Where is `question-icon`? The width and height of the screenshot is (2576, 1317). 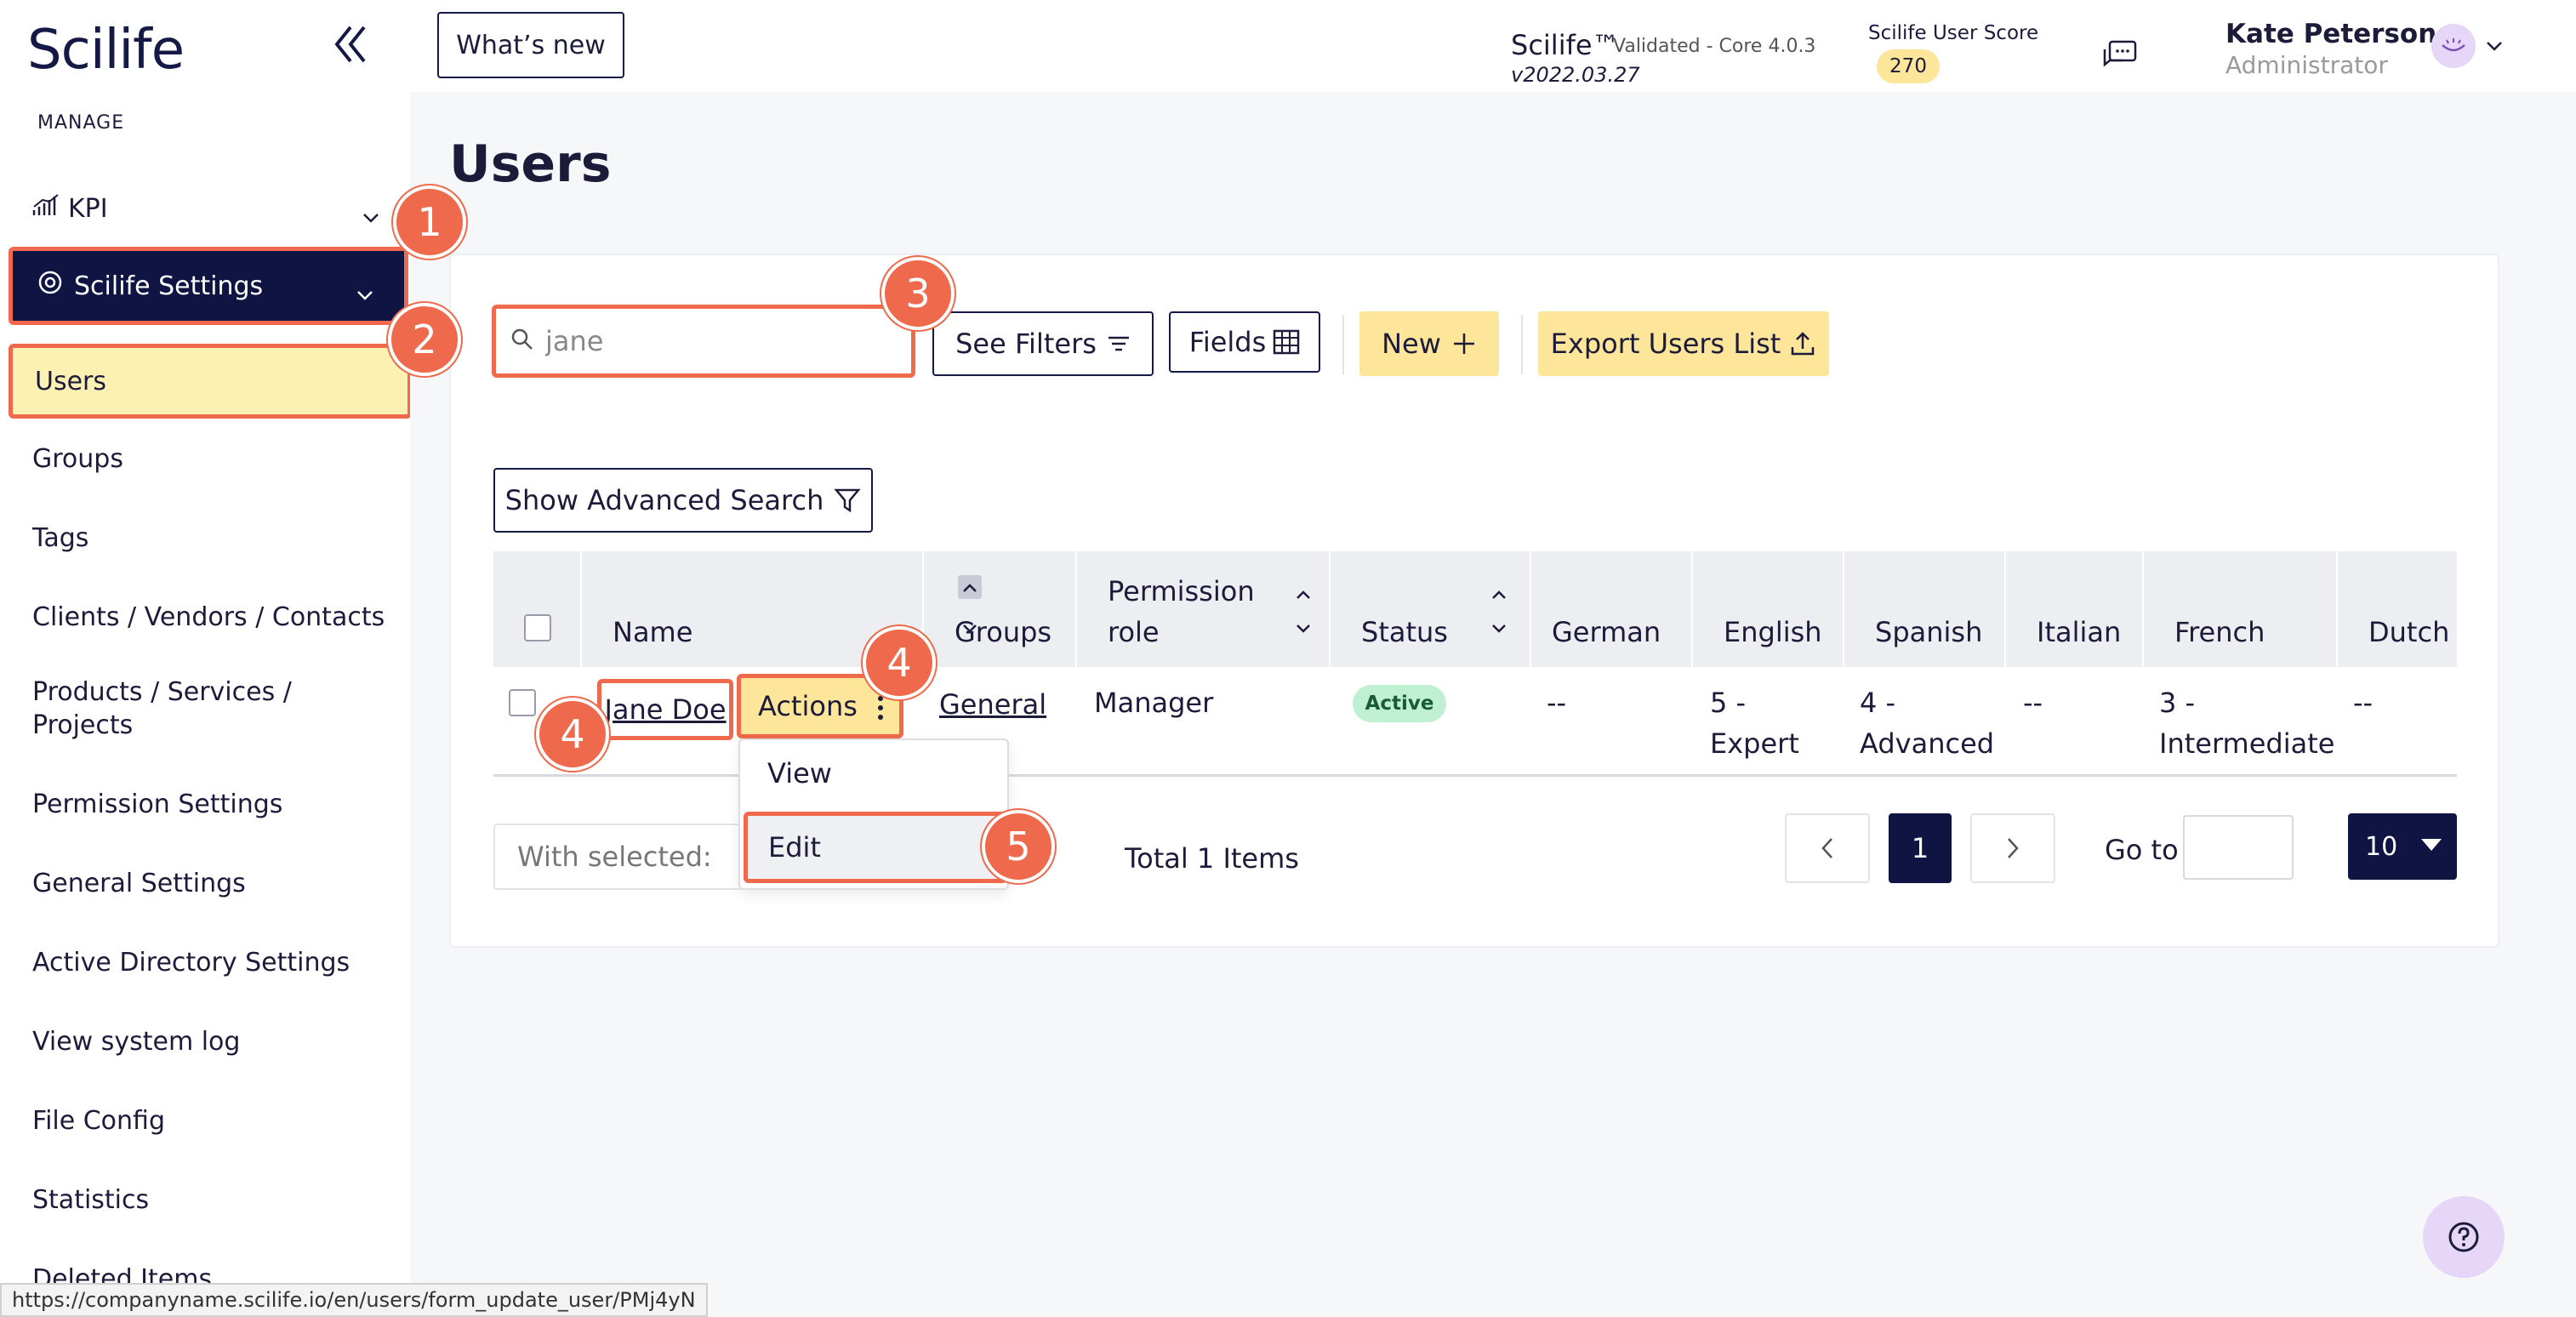 question-icon is located at coordinates (2463, 1237).